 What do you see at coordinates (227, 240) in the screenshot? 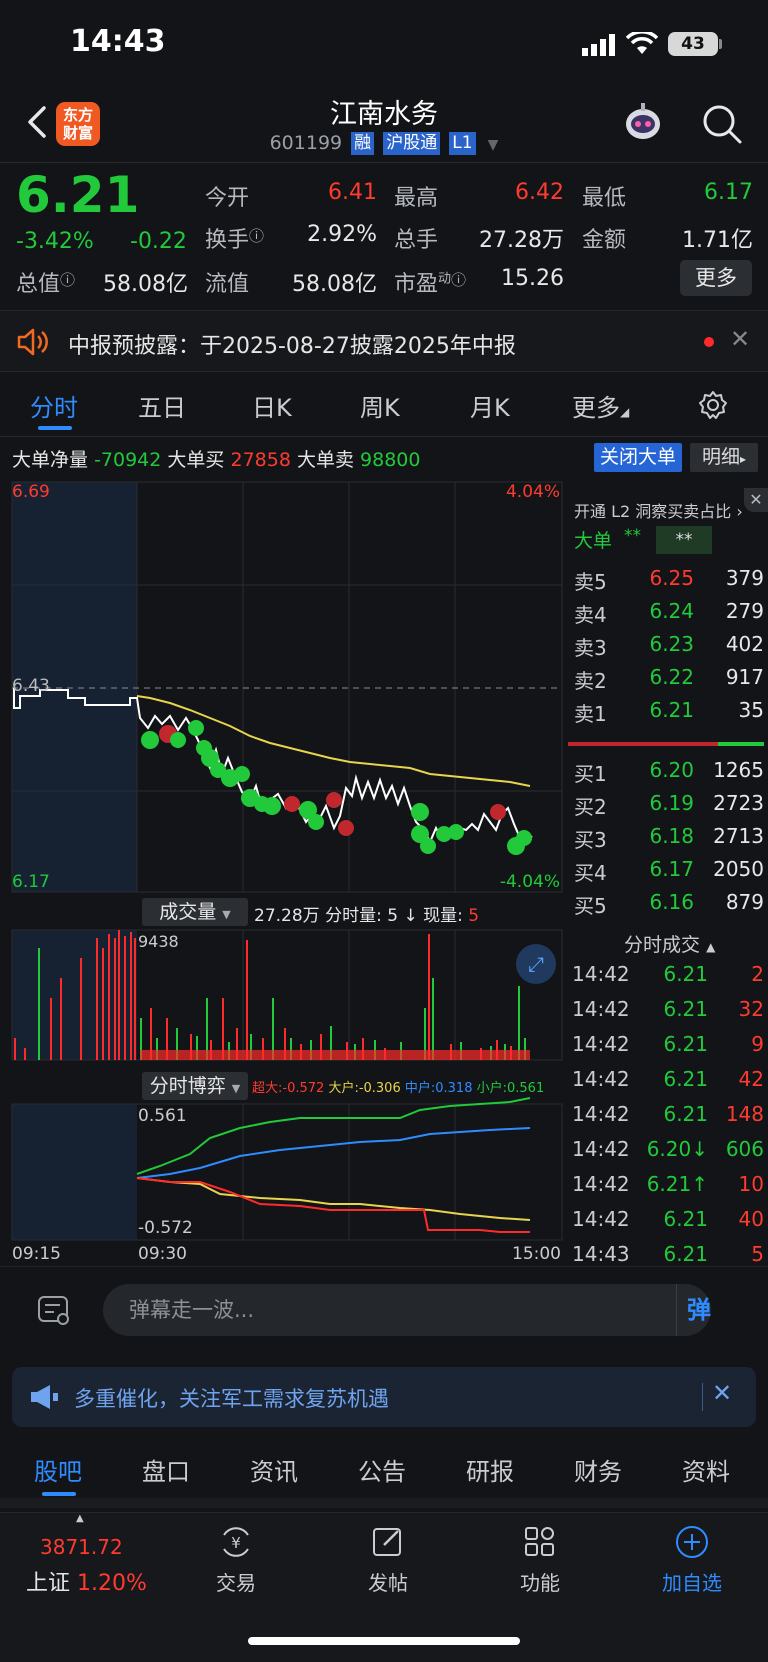
I see `turnover-label-text: 换手` at bounding box center [227, 240].